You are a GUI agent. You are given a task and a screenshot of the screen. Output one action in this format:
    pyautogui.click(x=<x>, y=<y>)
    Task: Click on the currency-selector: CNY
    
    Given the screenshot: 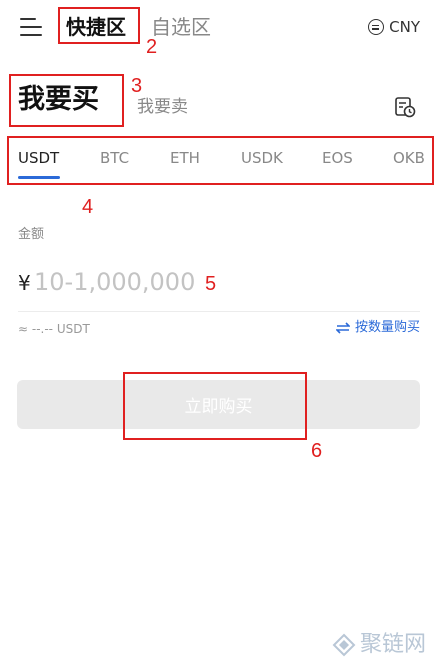 What is the action you would take?
    pyautogui.click(x=394, y=27)
    